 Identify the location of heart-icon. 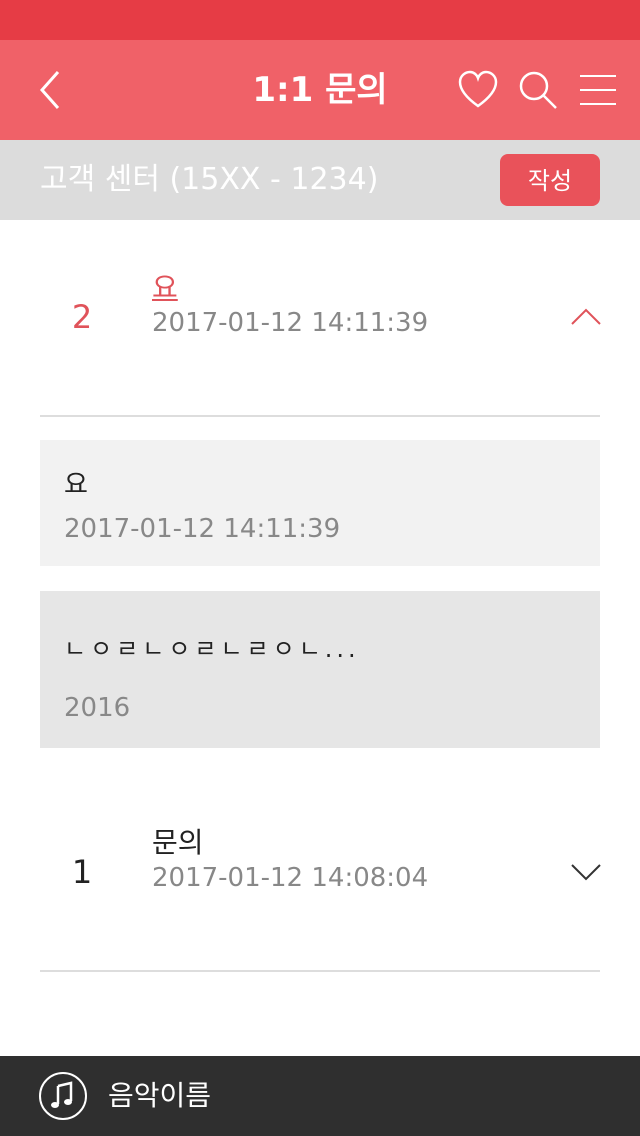
(478, 89).